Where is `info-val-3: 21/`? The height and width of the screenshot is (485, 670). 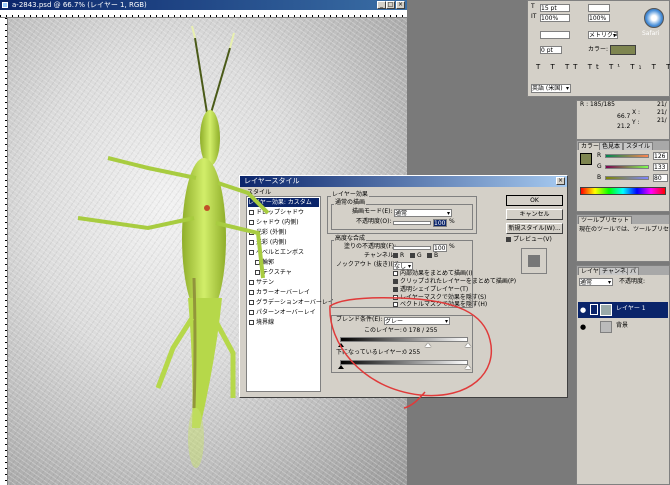 info-val-3: 21/ is located at coordinates (662, 120).